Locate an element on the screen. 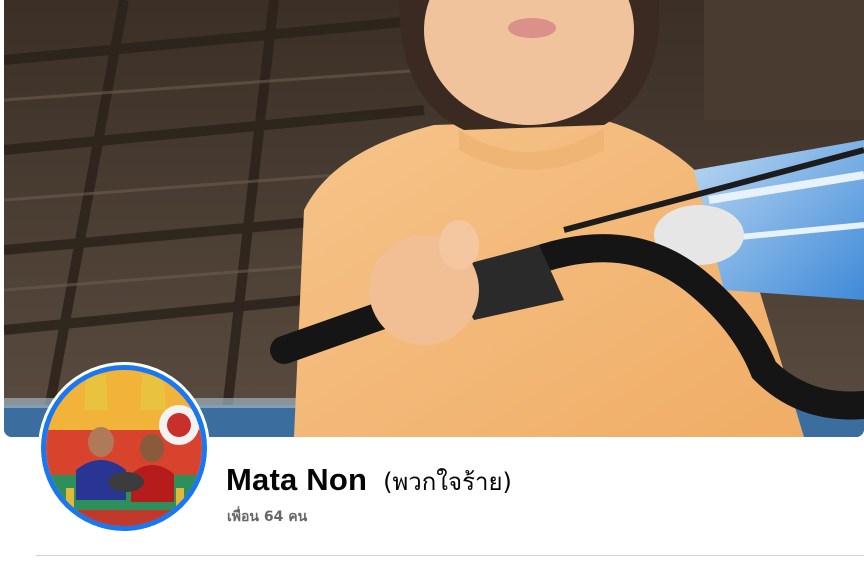 This screenshot has width=864, height=569. friends-count-link: เพื่อน 64 คน is located at coordinates (267, 517).